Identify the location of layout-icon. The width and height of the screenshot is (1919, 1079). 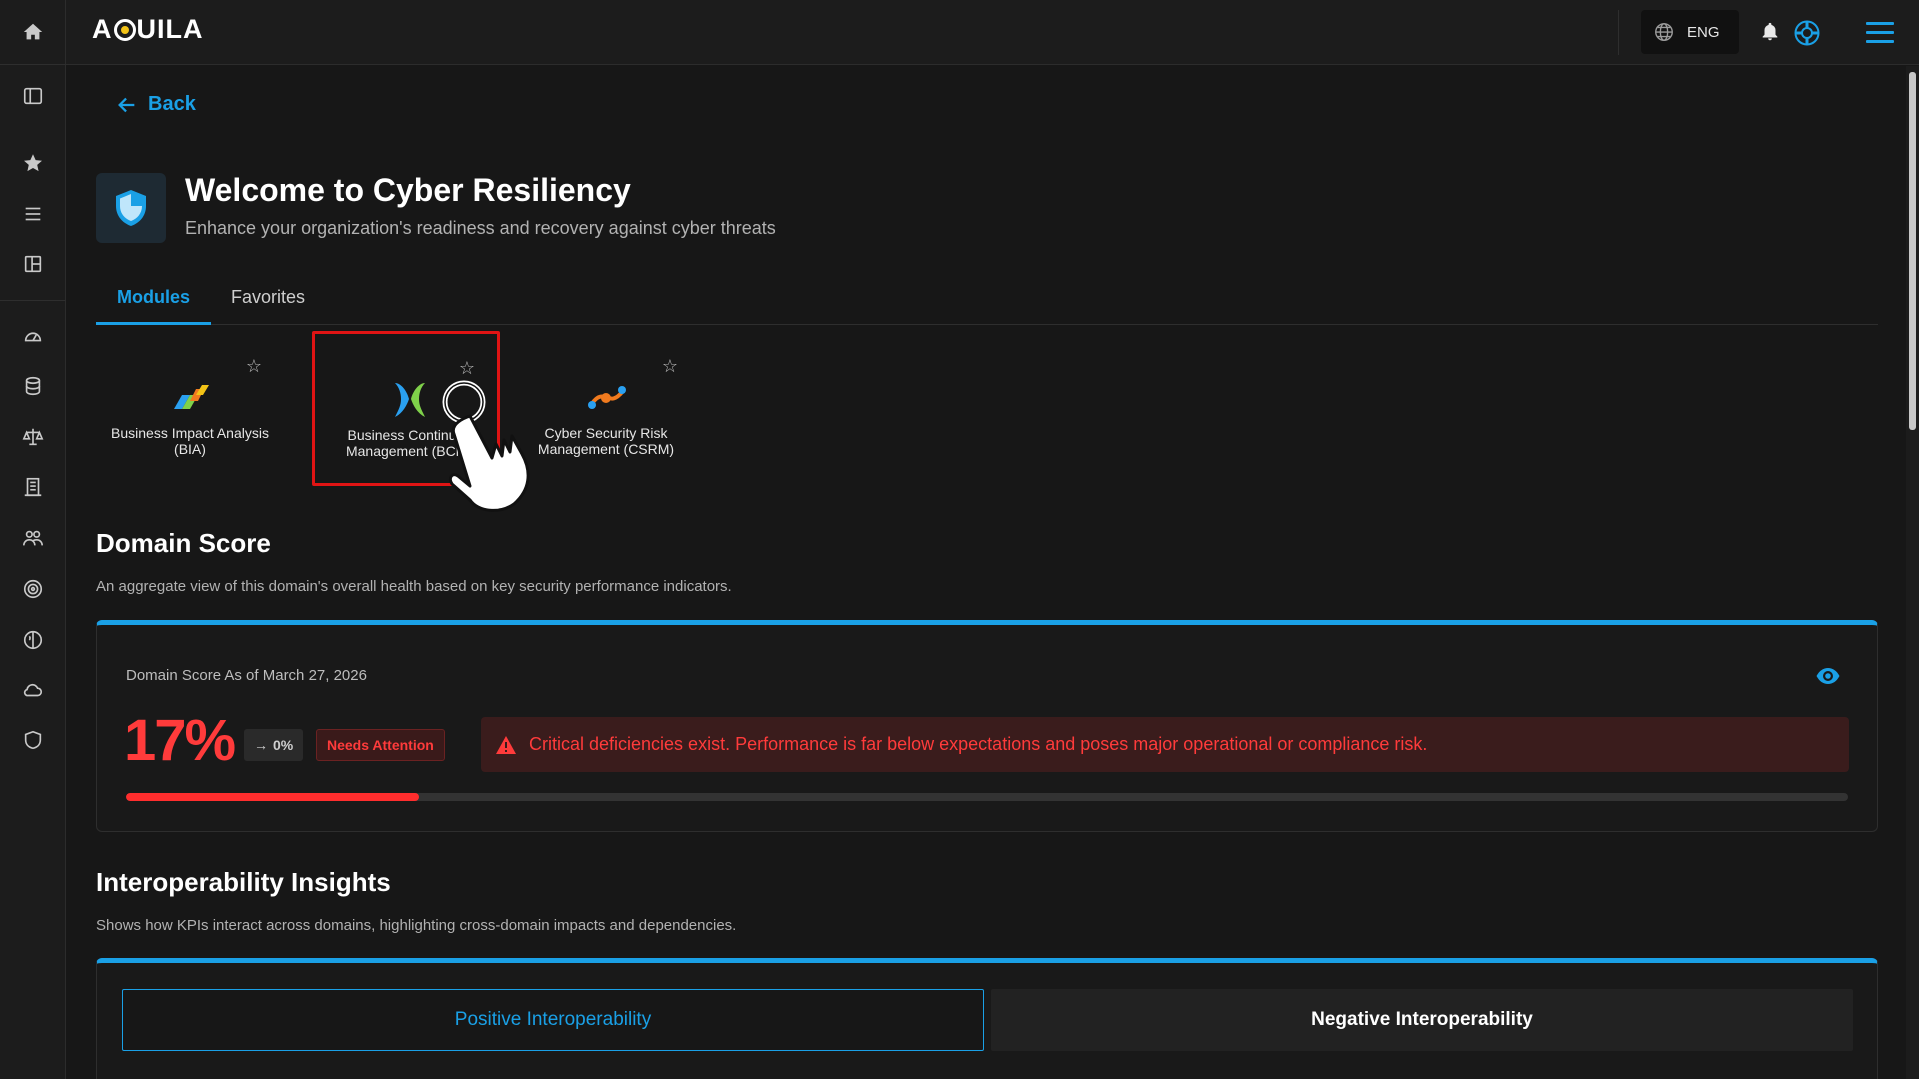
(33, 264).